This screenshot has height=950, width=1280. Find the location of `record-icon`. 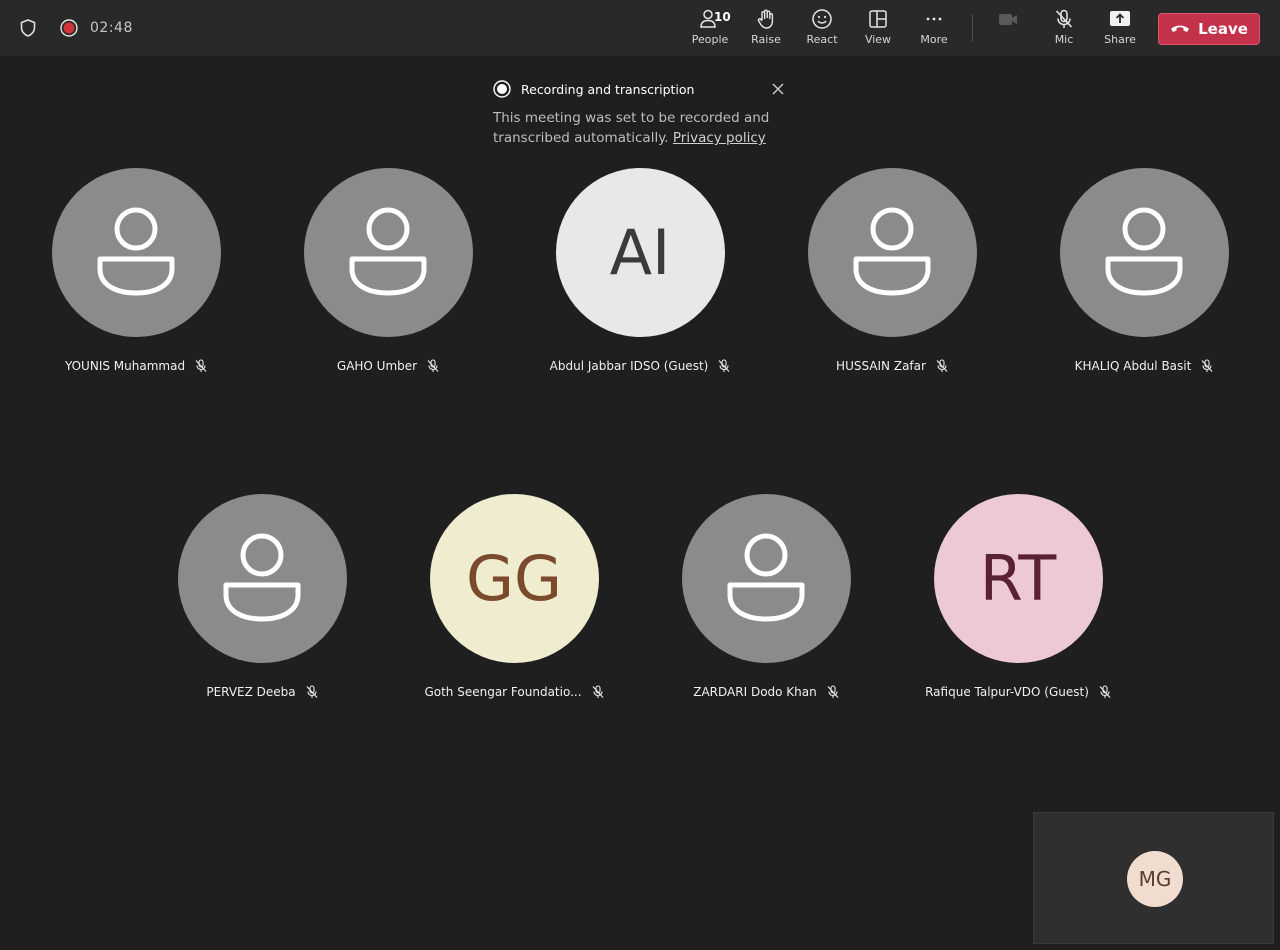

record-icon is located at coordinates (502, 89).